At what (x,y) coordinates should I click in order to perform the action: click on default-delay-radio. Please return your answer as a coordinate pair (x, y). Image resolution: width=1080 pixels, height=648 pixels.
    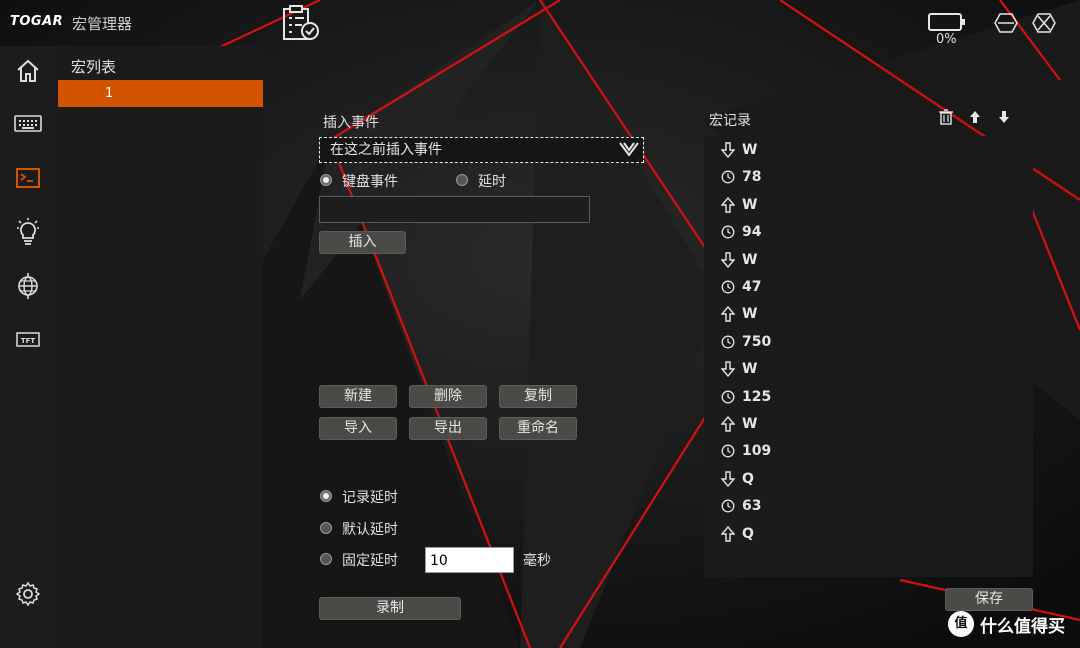
    Looking at the image, I should click on (326, 528).